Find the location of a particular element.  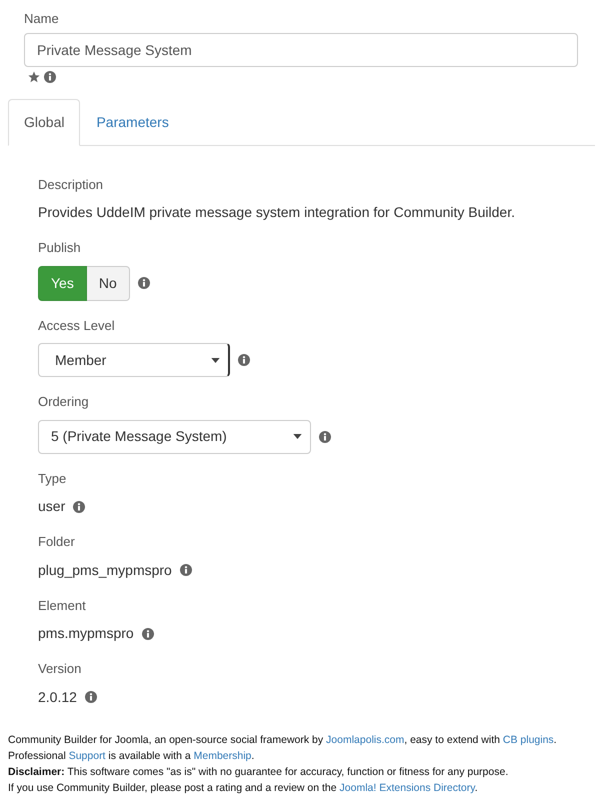

field-label: Element is located at coordinates (62, 605).